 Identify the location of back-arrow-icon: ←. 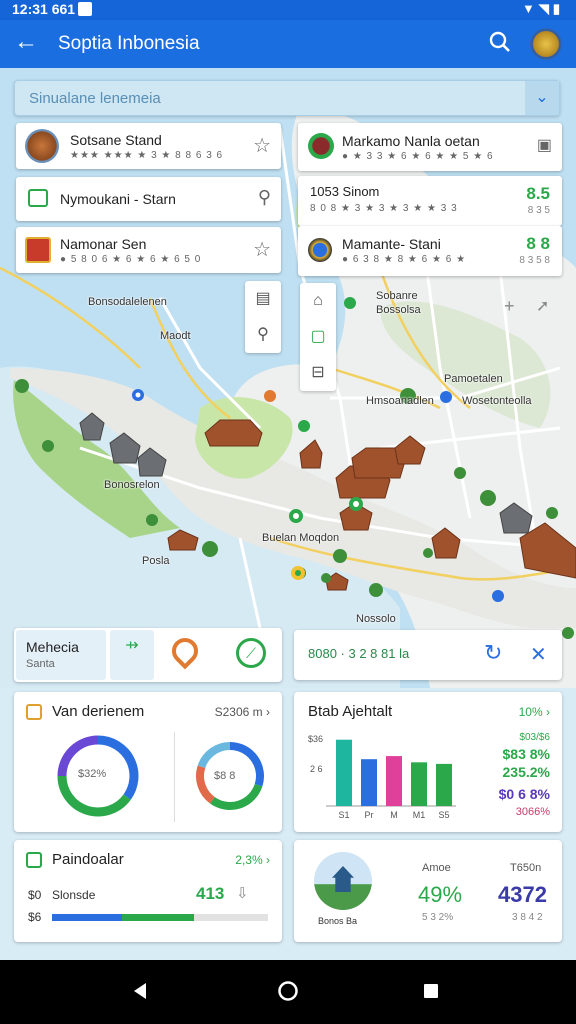
(26, 42).